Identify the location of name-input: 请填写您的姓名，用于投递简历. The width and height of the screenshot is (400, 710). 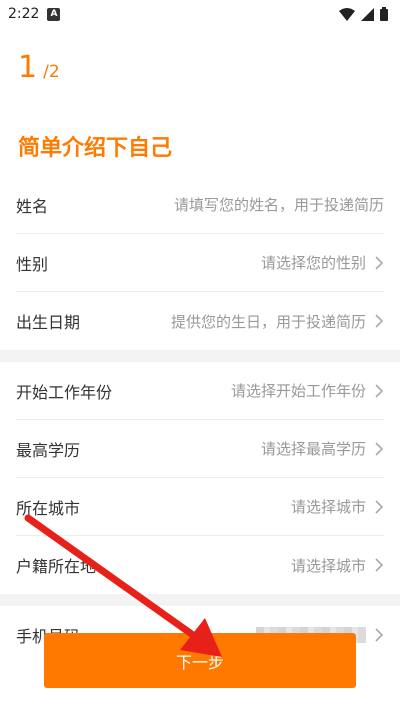
(279, 204).